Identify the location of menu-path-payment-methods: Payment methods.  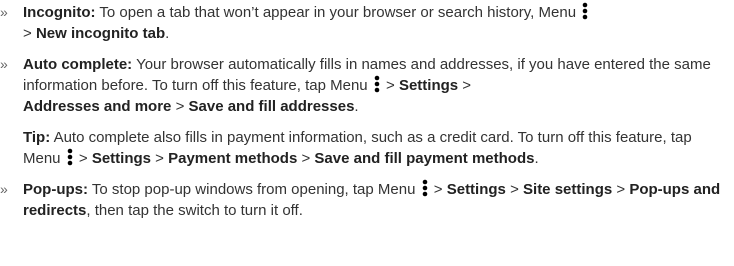
(233, 158).